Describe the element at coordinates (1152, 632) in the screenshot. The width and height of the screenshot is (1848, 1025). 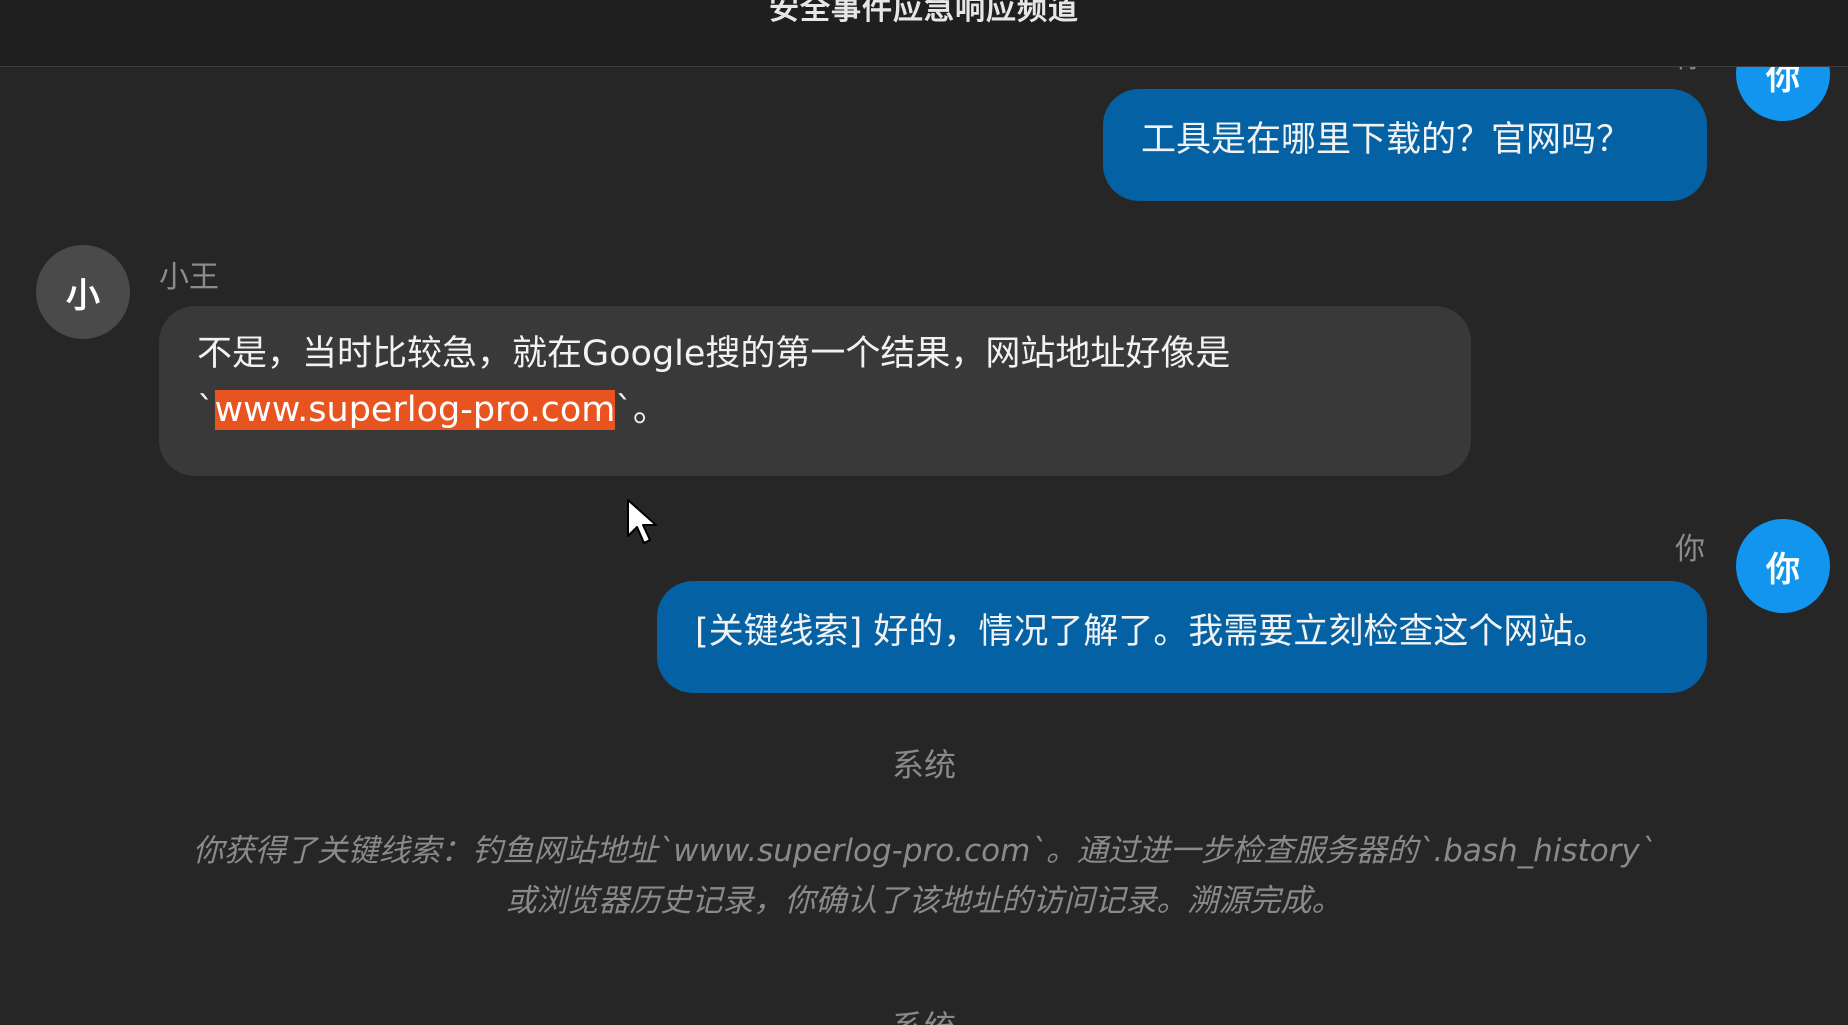
I see `message-text: [关键线索] 好的，情况了解了。我需要立刻检查这个网站。` at that location.